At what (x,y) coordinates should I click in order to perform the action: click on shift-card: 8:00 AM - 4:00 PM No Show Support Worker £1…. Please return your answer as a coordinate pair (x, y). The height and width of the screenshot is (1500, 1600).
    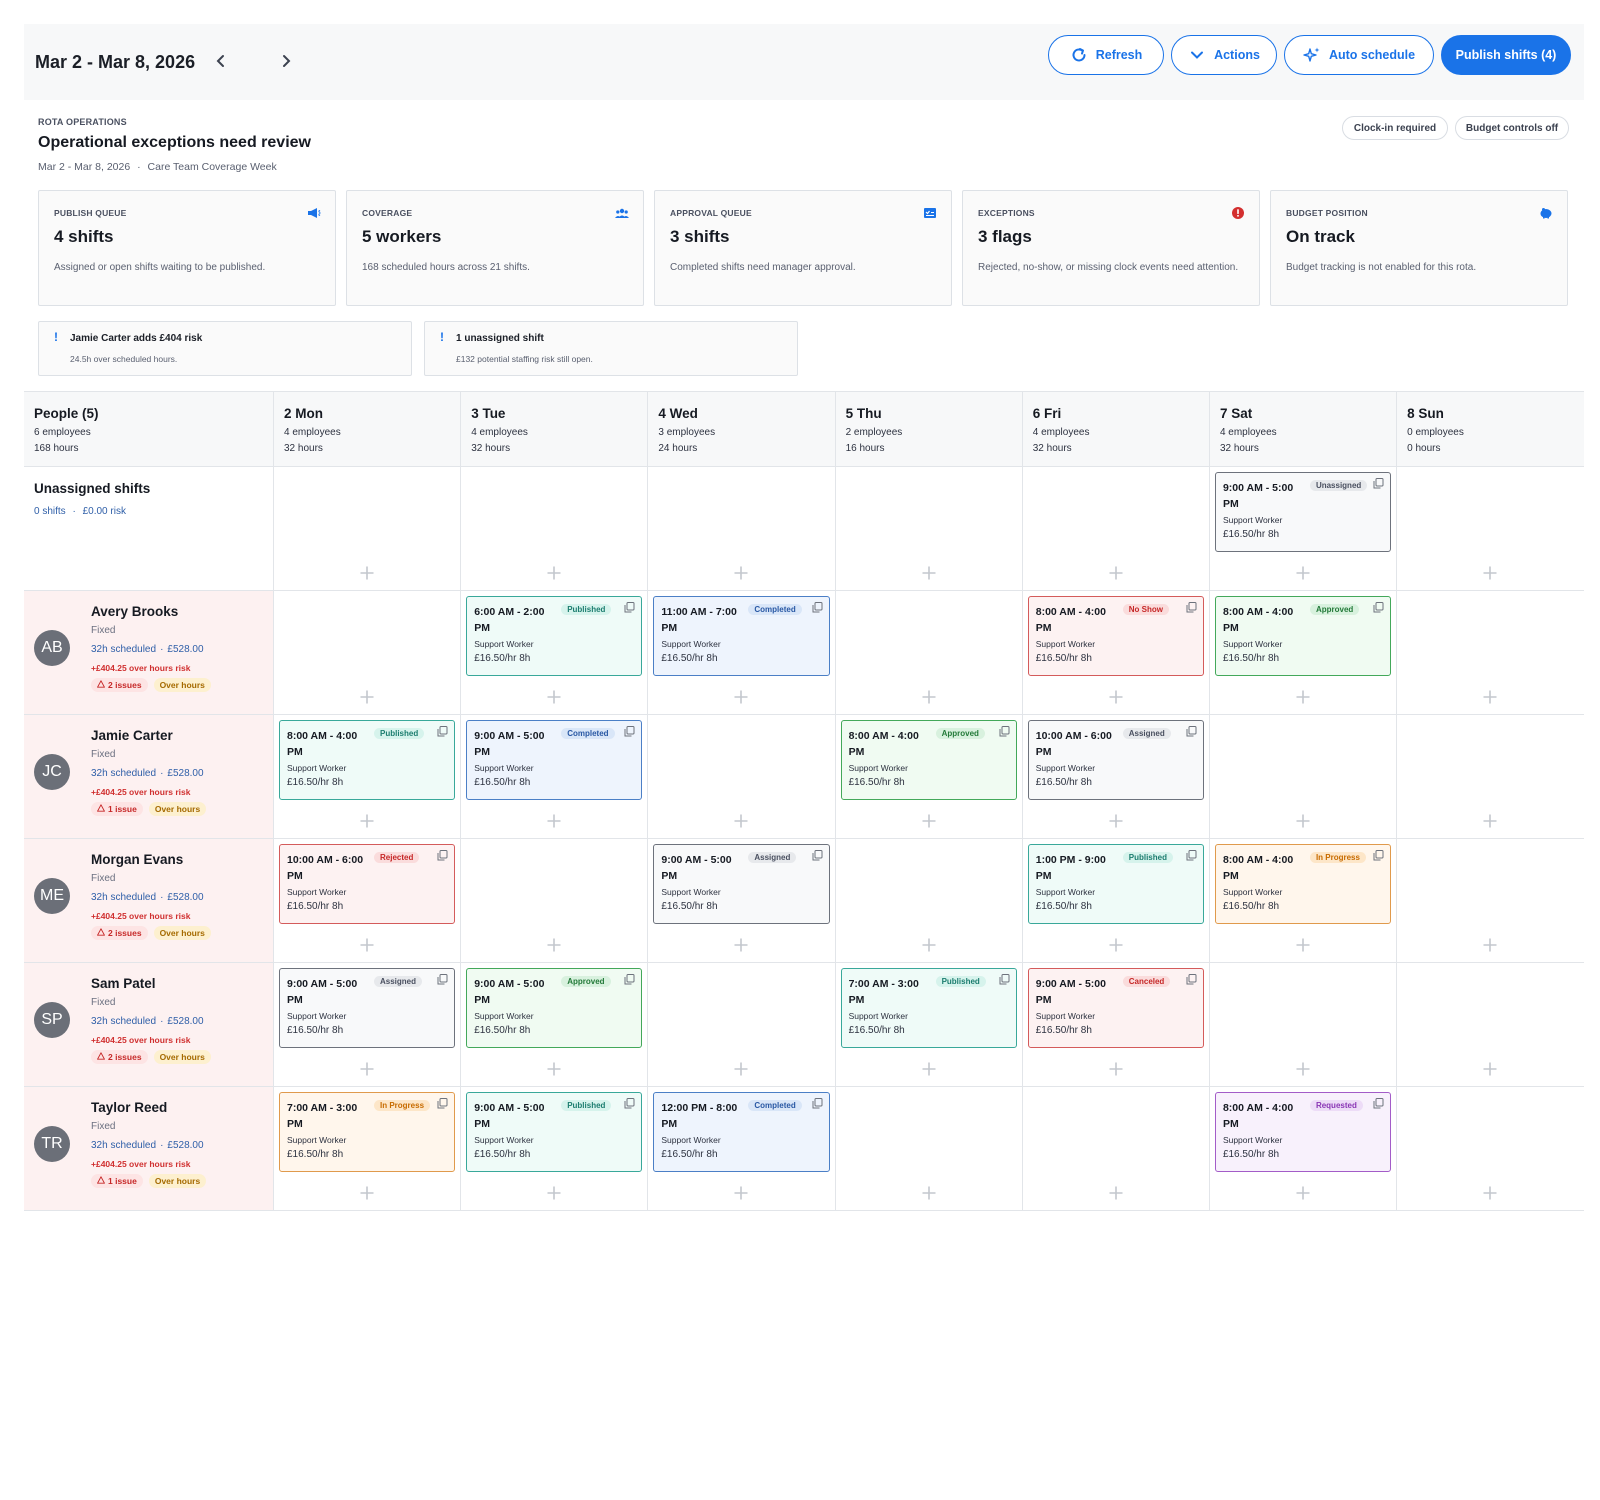
    Looking at the image, I should click on (1115, 636).